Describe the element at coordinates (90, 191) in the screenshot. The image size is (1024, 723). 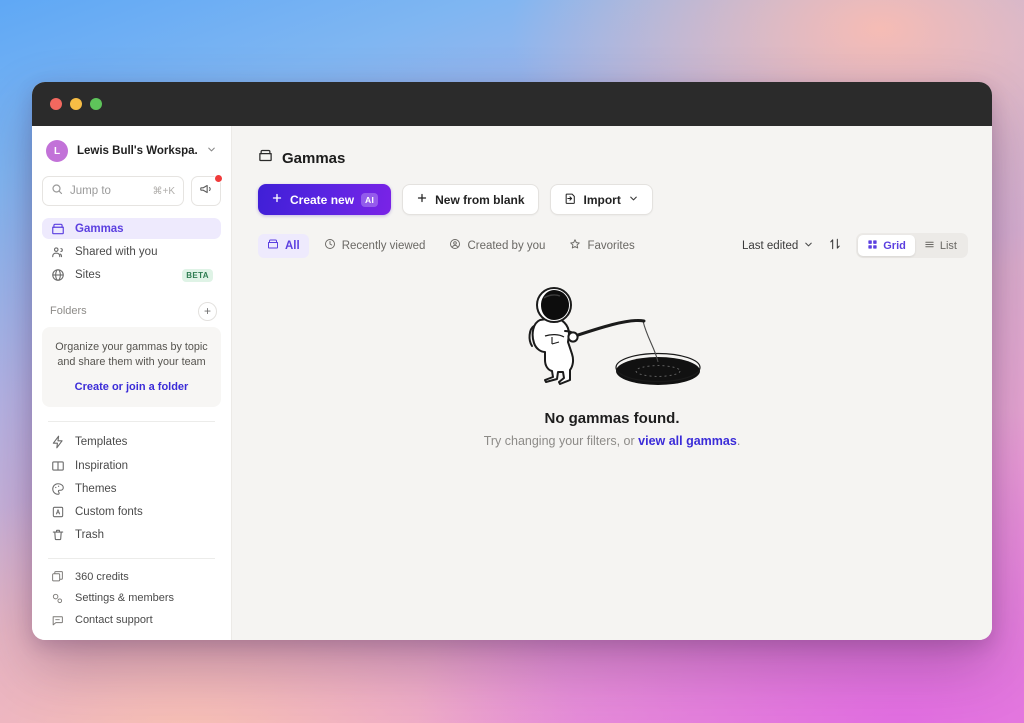
I see `search-placeholder: Jump to` at that location.